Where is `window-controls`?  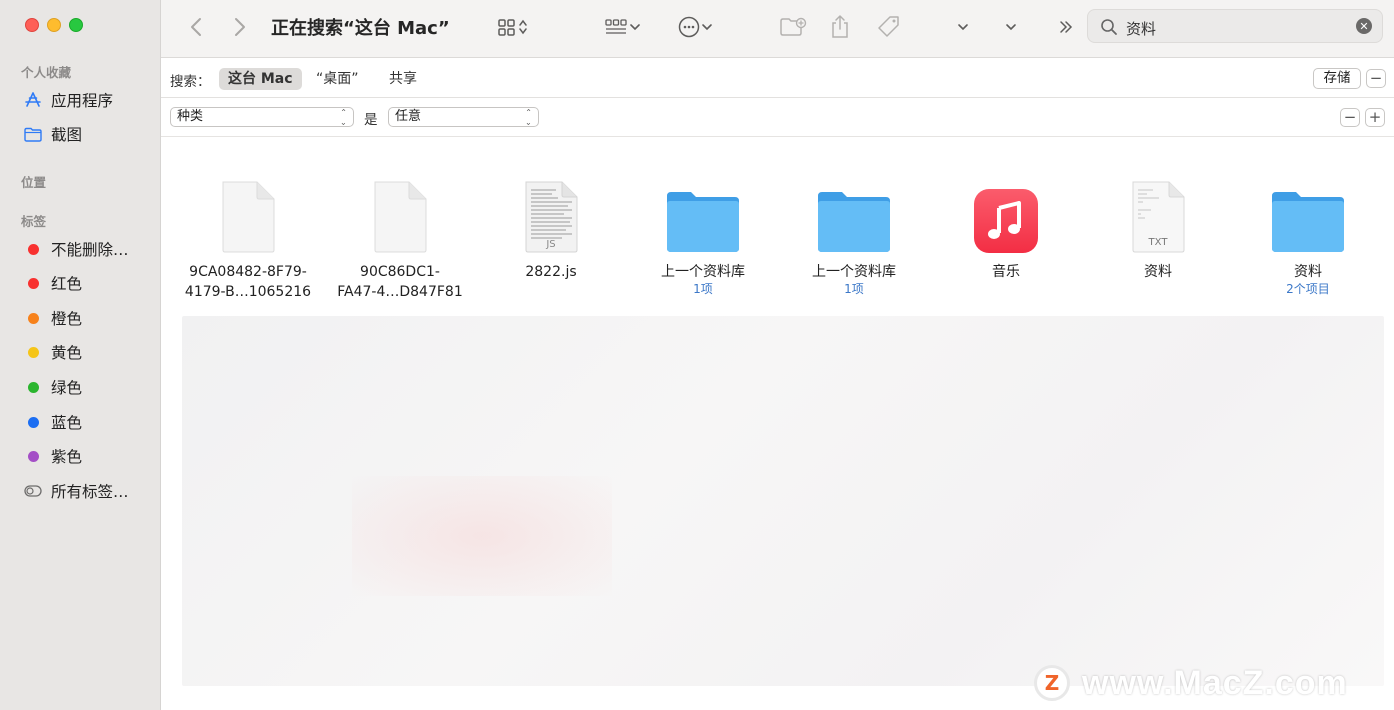
window-controls is located at coordinates (54, 25).